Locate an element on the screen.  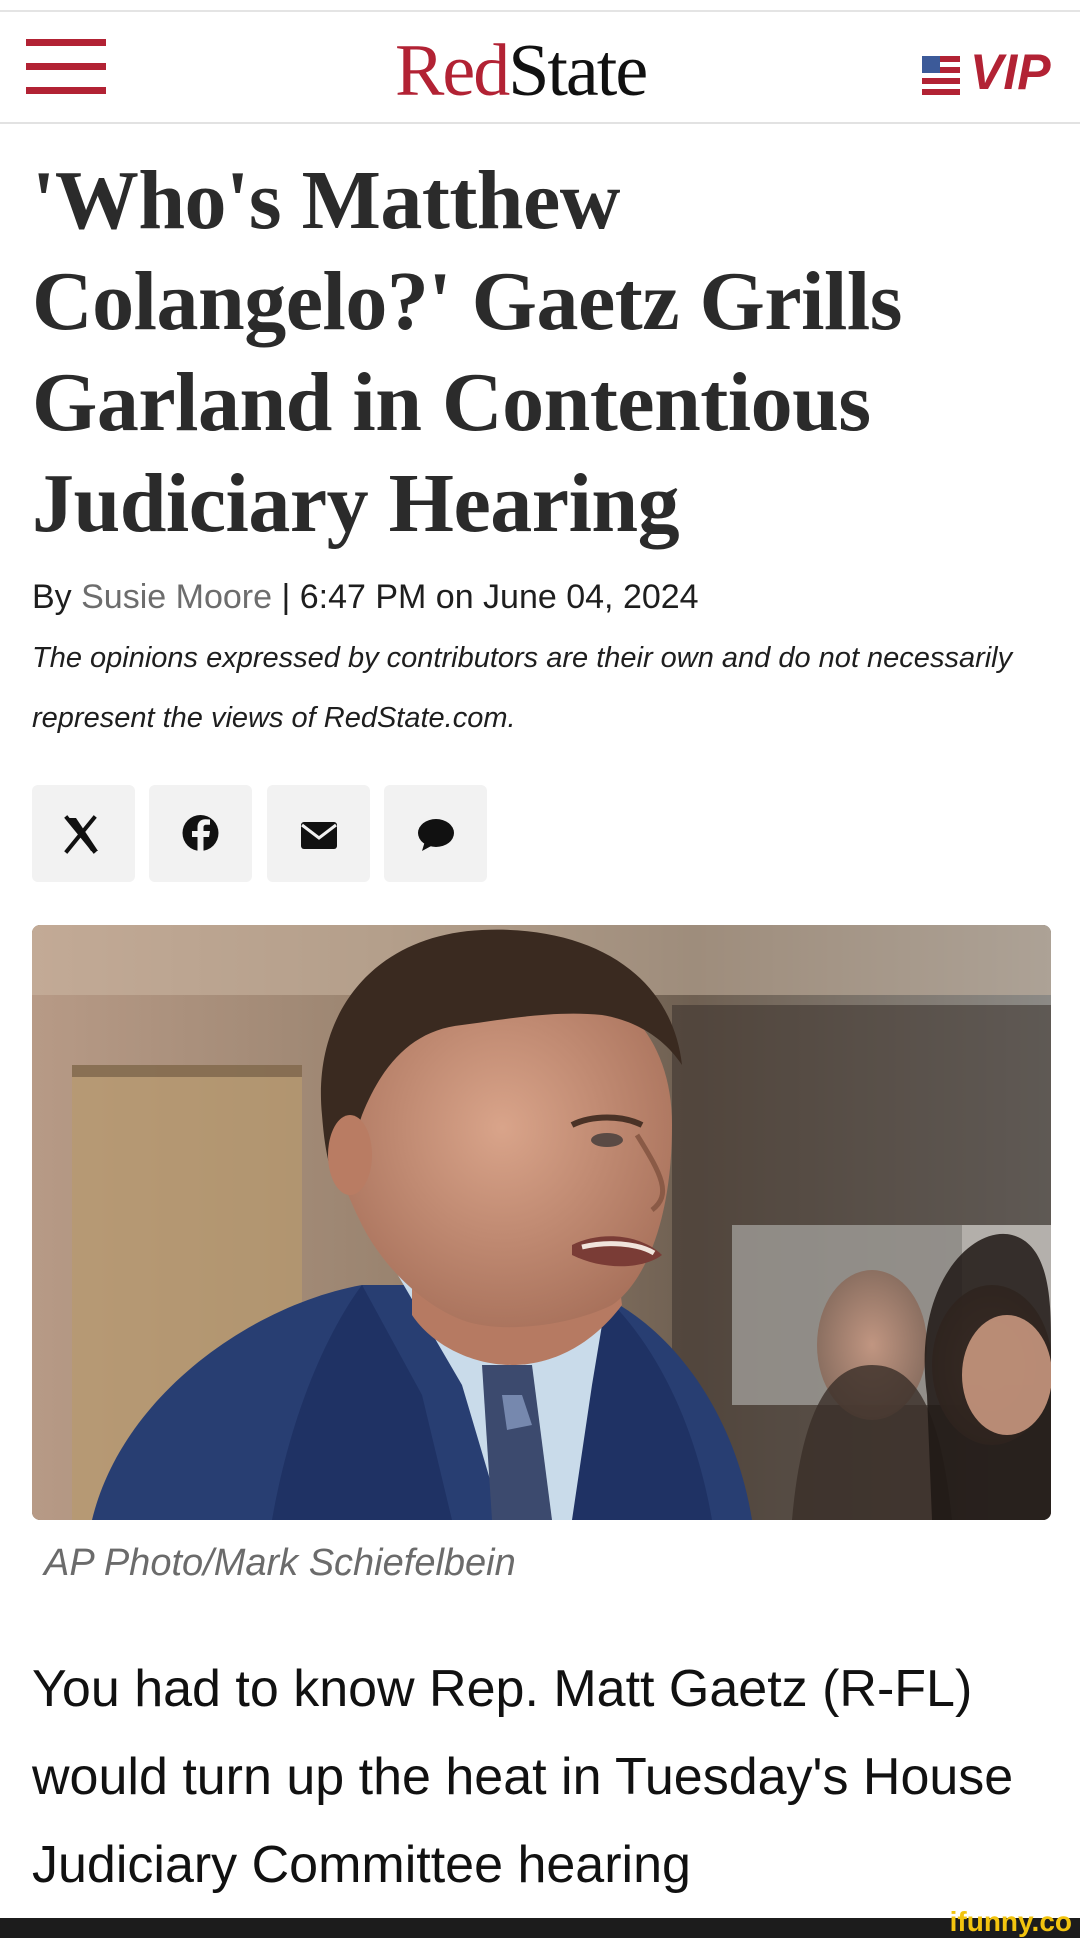
bottom-bar is located at coordinates (540, 1928).